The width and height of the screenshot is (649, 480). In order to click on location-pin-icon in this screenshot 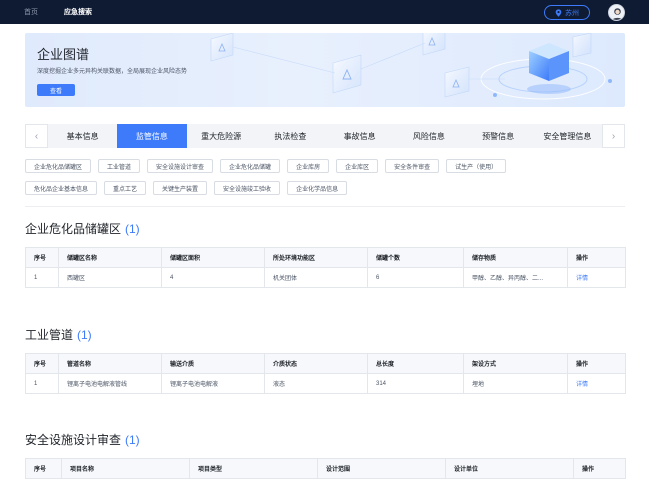, I will do `click(558, 12)`.